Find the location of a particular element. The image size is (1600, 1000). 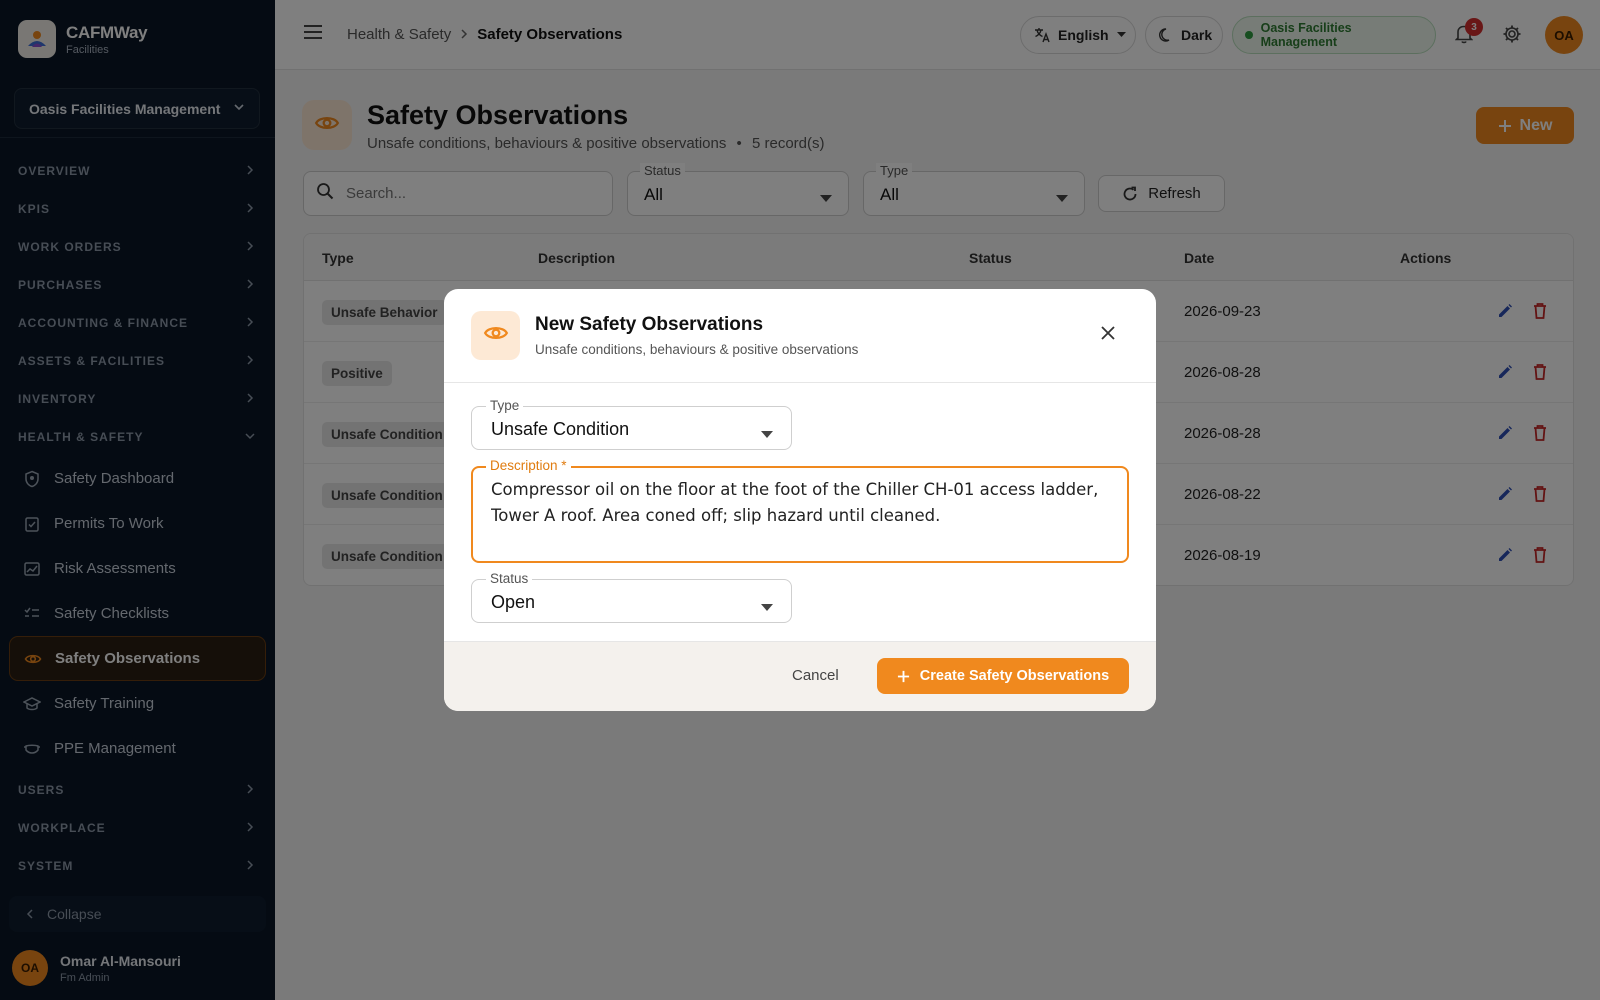

description-label: Description * is located at coordinates (528, 465).